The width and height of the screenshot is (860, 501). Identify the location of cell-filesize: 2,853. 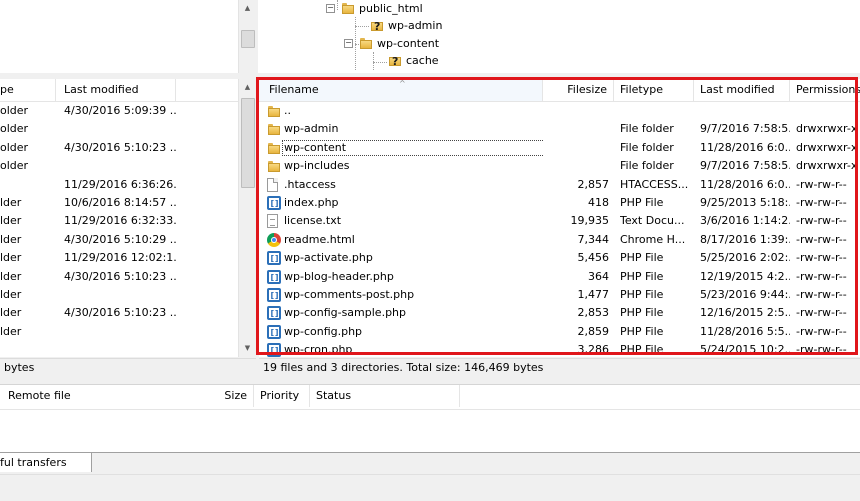
(593, 313).